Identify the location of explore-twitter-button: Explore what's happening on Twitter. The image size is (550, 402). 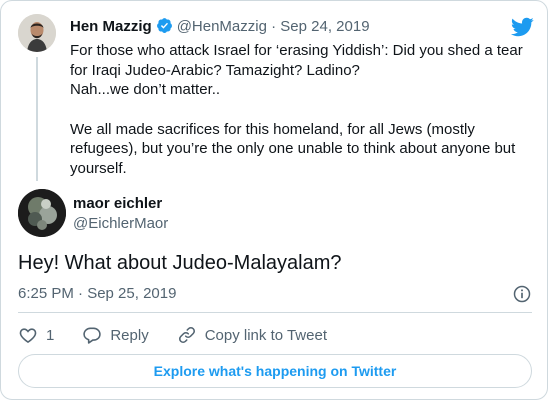
(275, 371).